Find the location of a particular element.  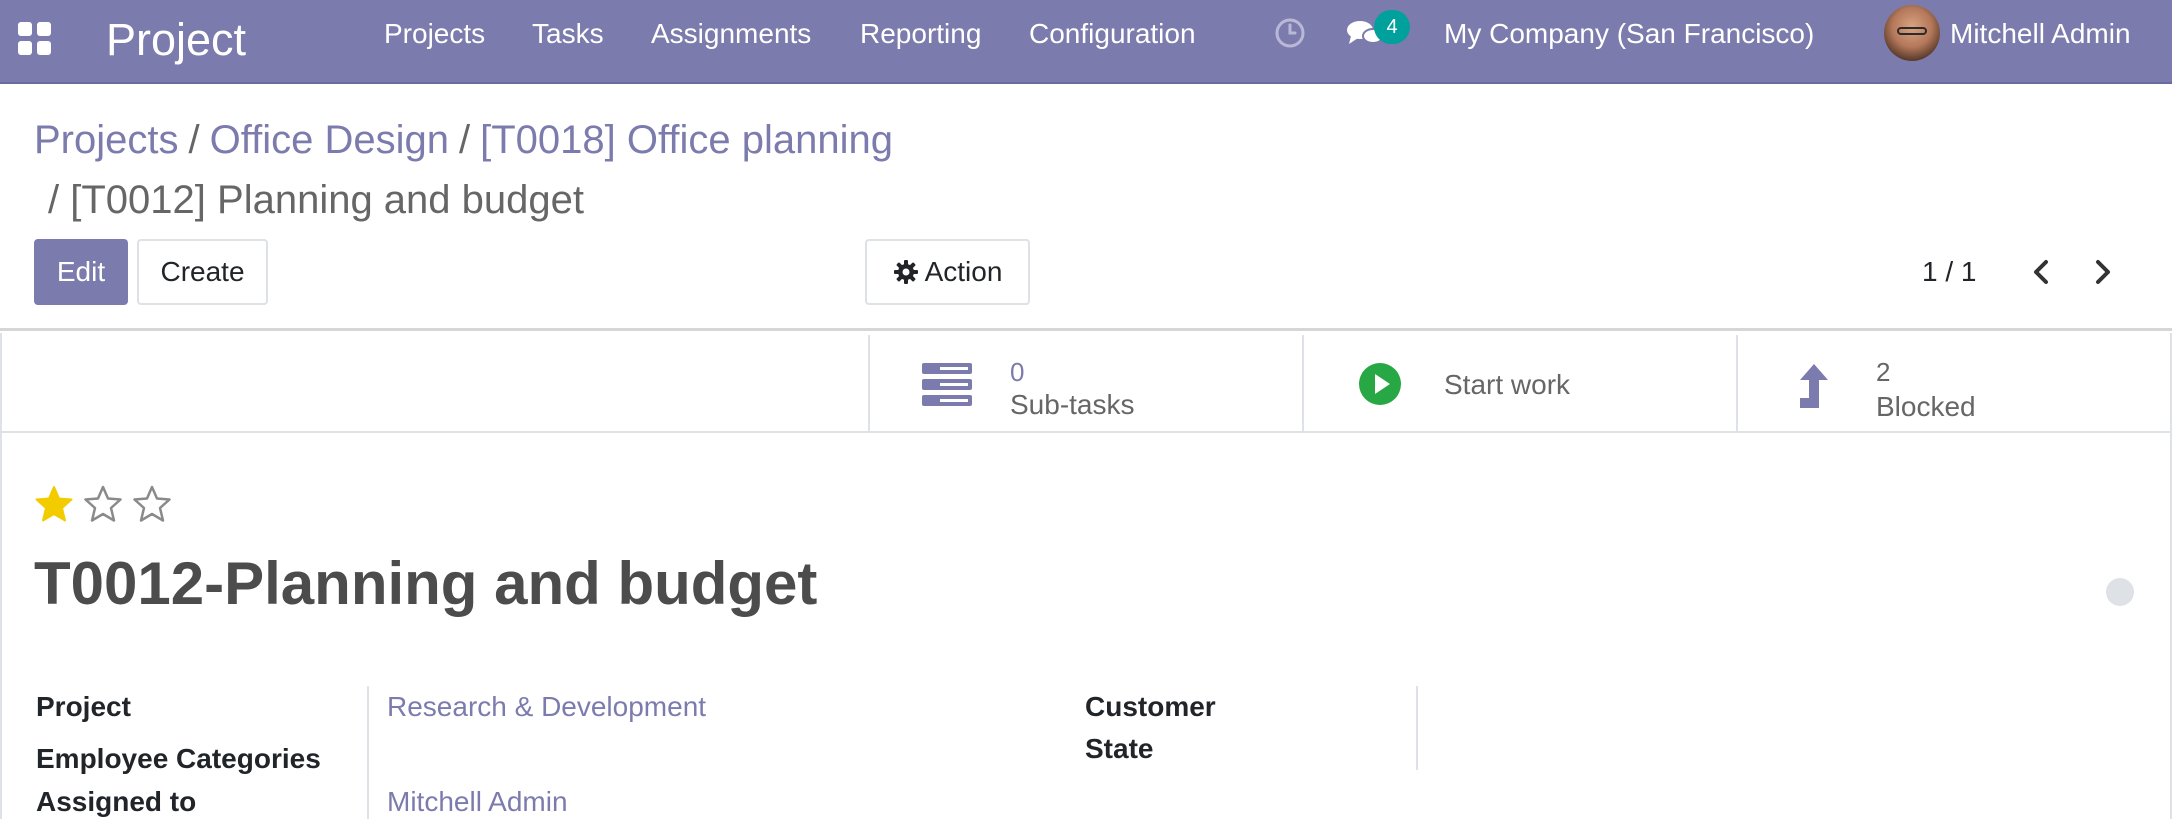

arrow-up-icon is located at coordinates (1814, 386).